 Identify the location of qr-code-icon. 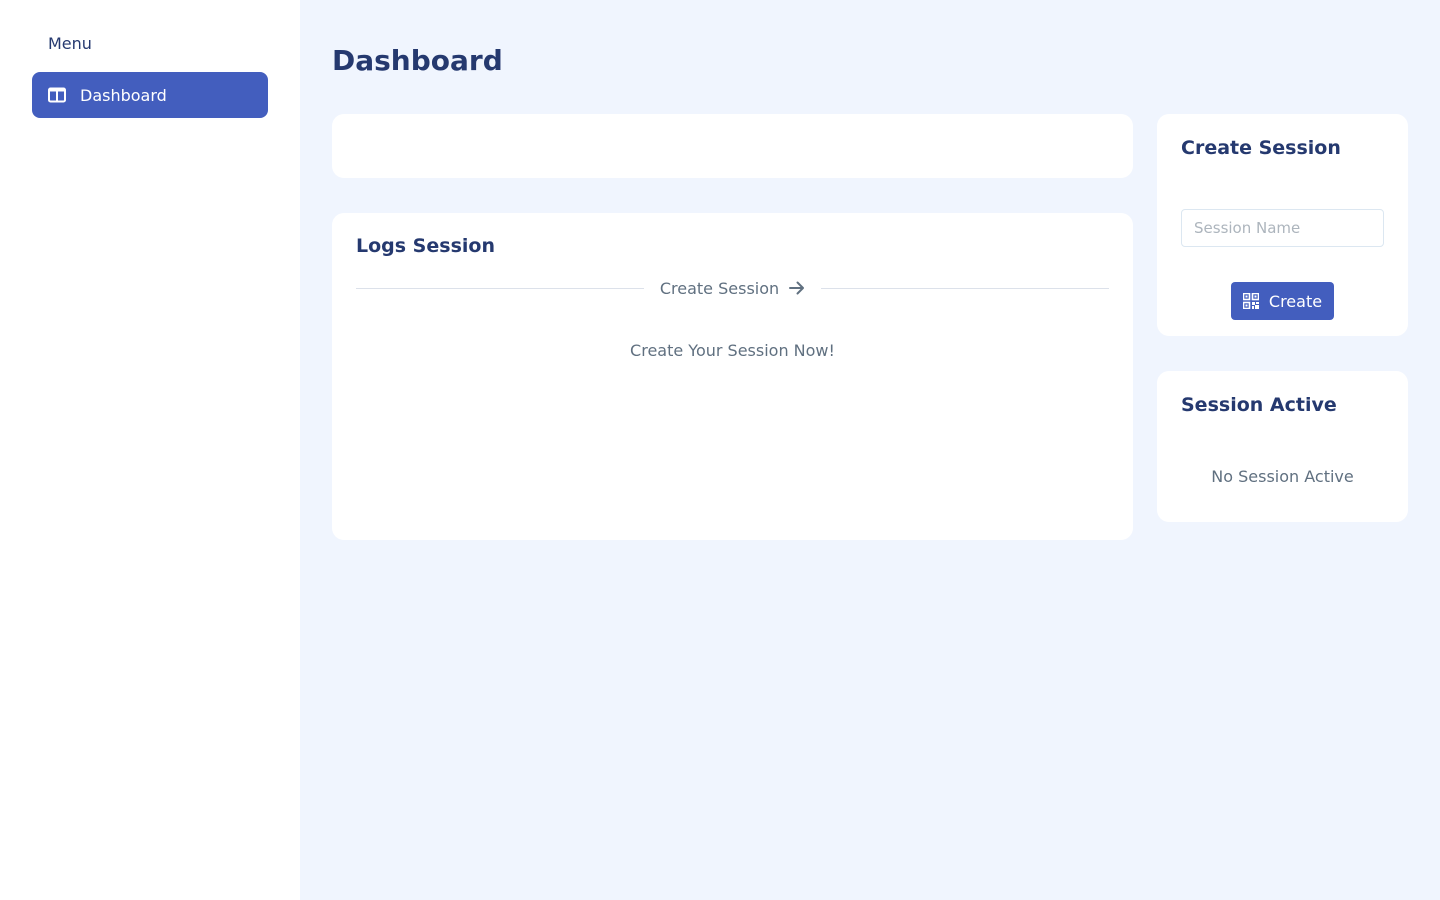
(1250, 301).